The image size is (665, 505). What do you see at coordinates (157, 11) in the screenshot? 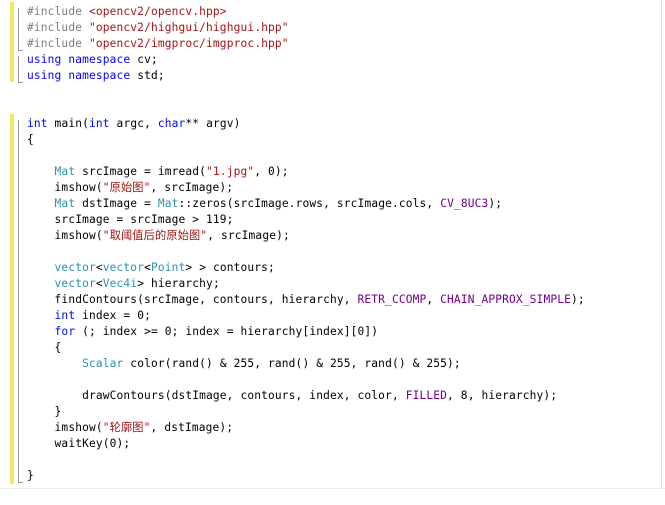
I see `code-token-string: <opencv2/opencv.hpp>` at bounding box center [157, 11].